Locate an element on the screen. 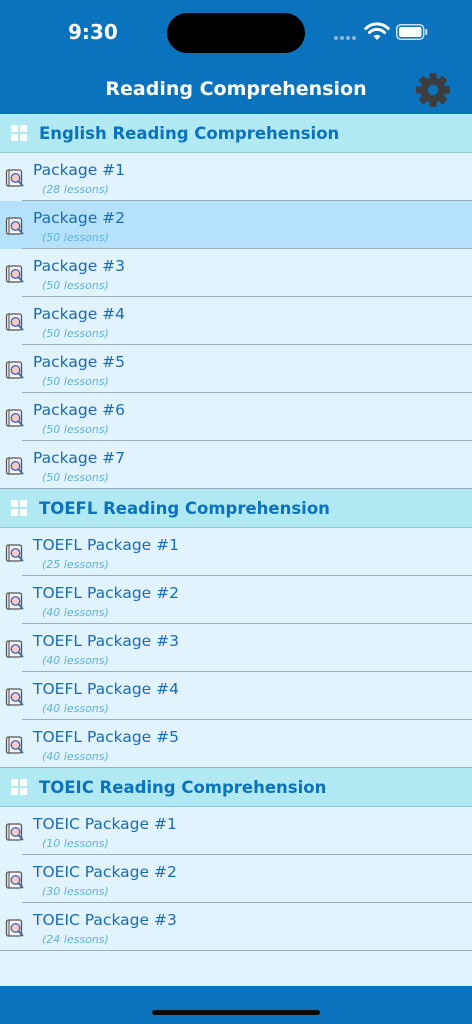 The height and width of the screenshot is (1024, 472). status-time: 9:30 is located at coordinates (93, 32).